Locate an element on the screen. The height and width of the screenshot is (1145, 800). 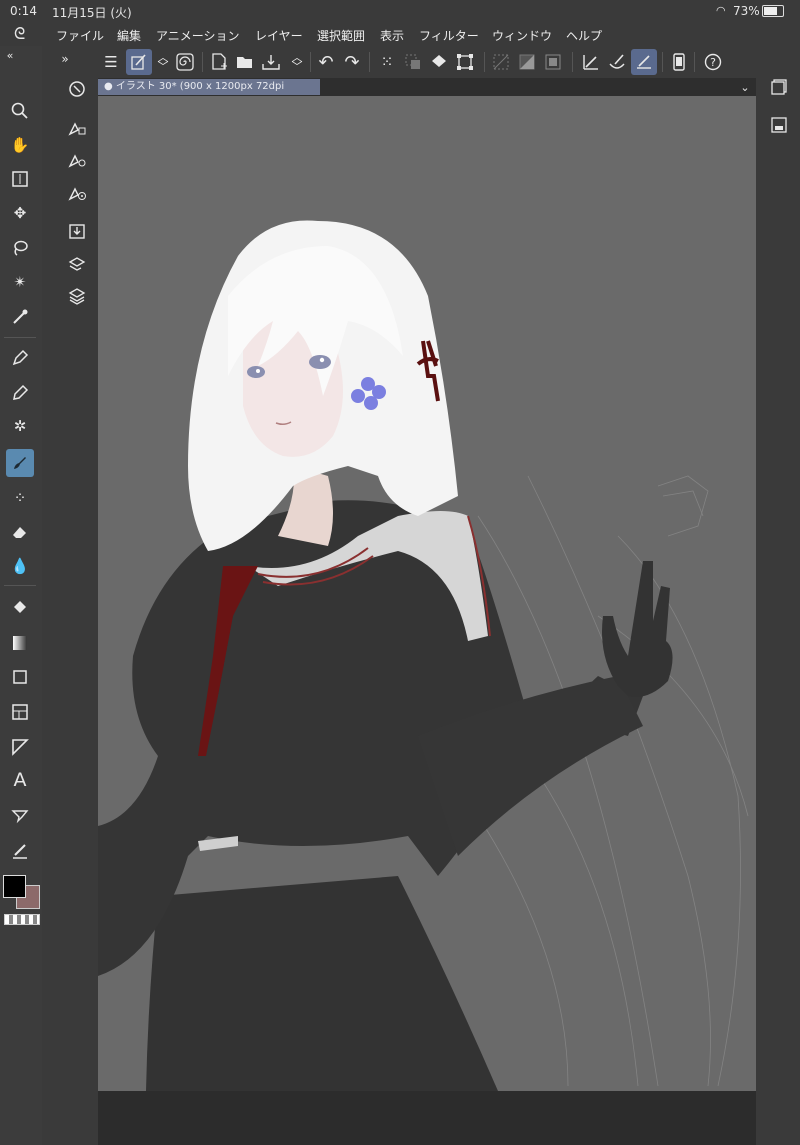
sub-tool-history-icon is located at coordinates (77, 89).